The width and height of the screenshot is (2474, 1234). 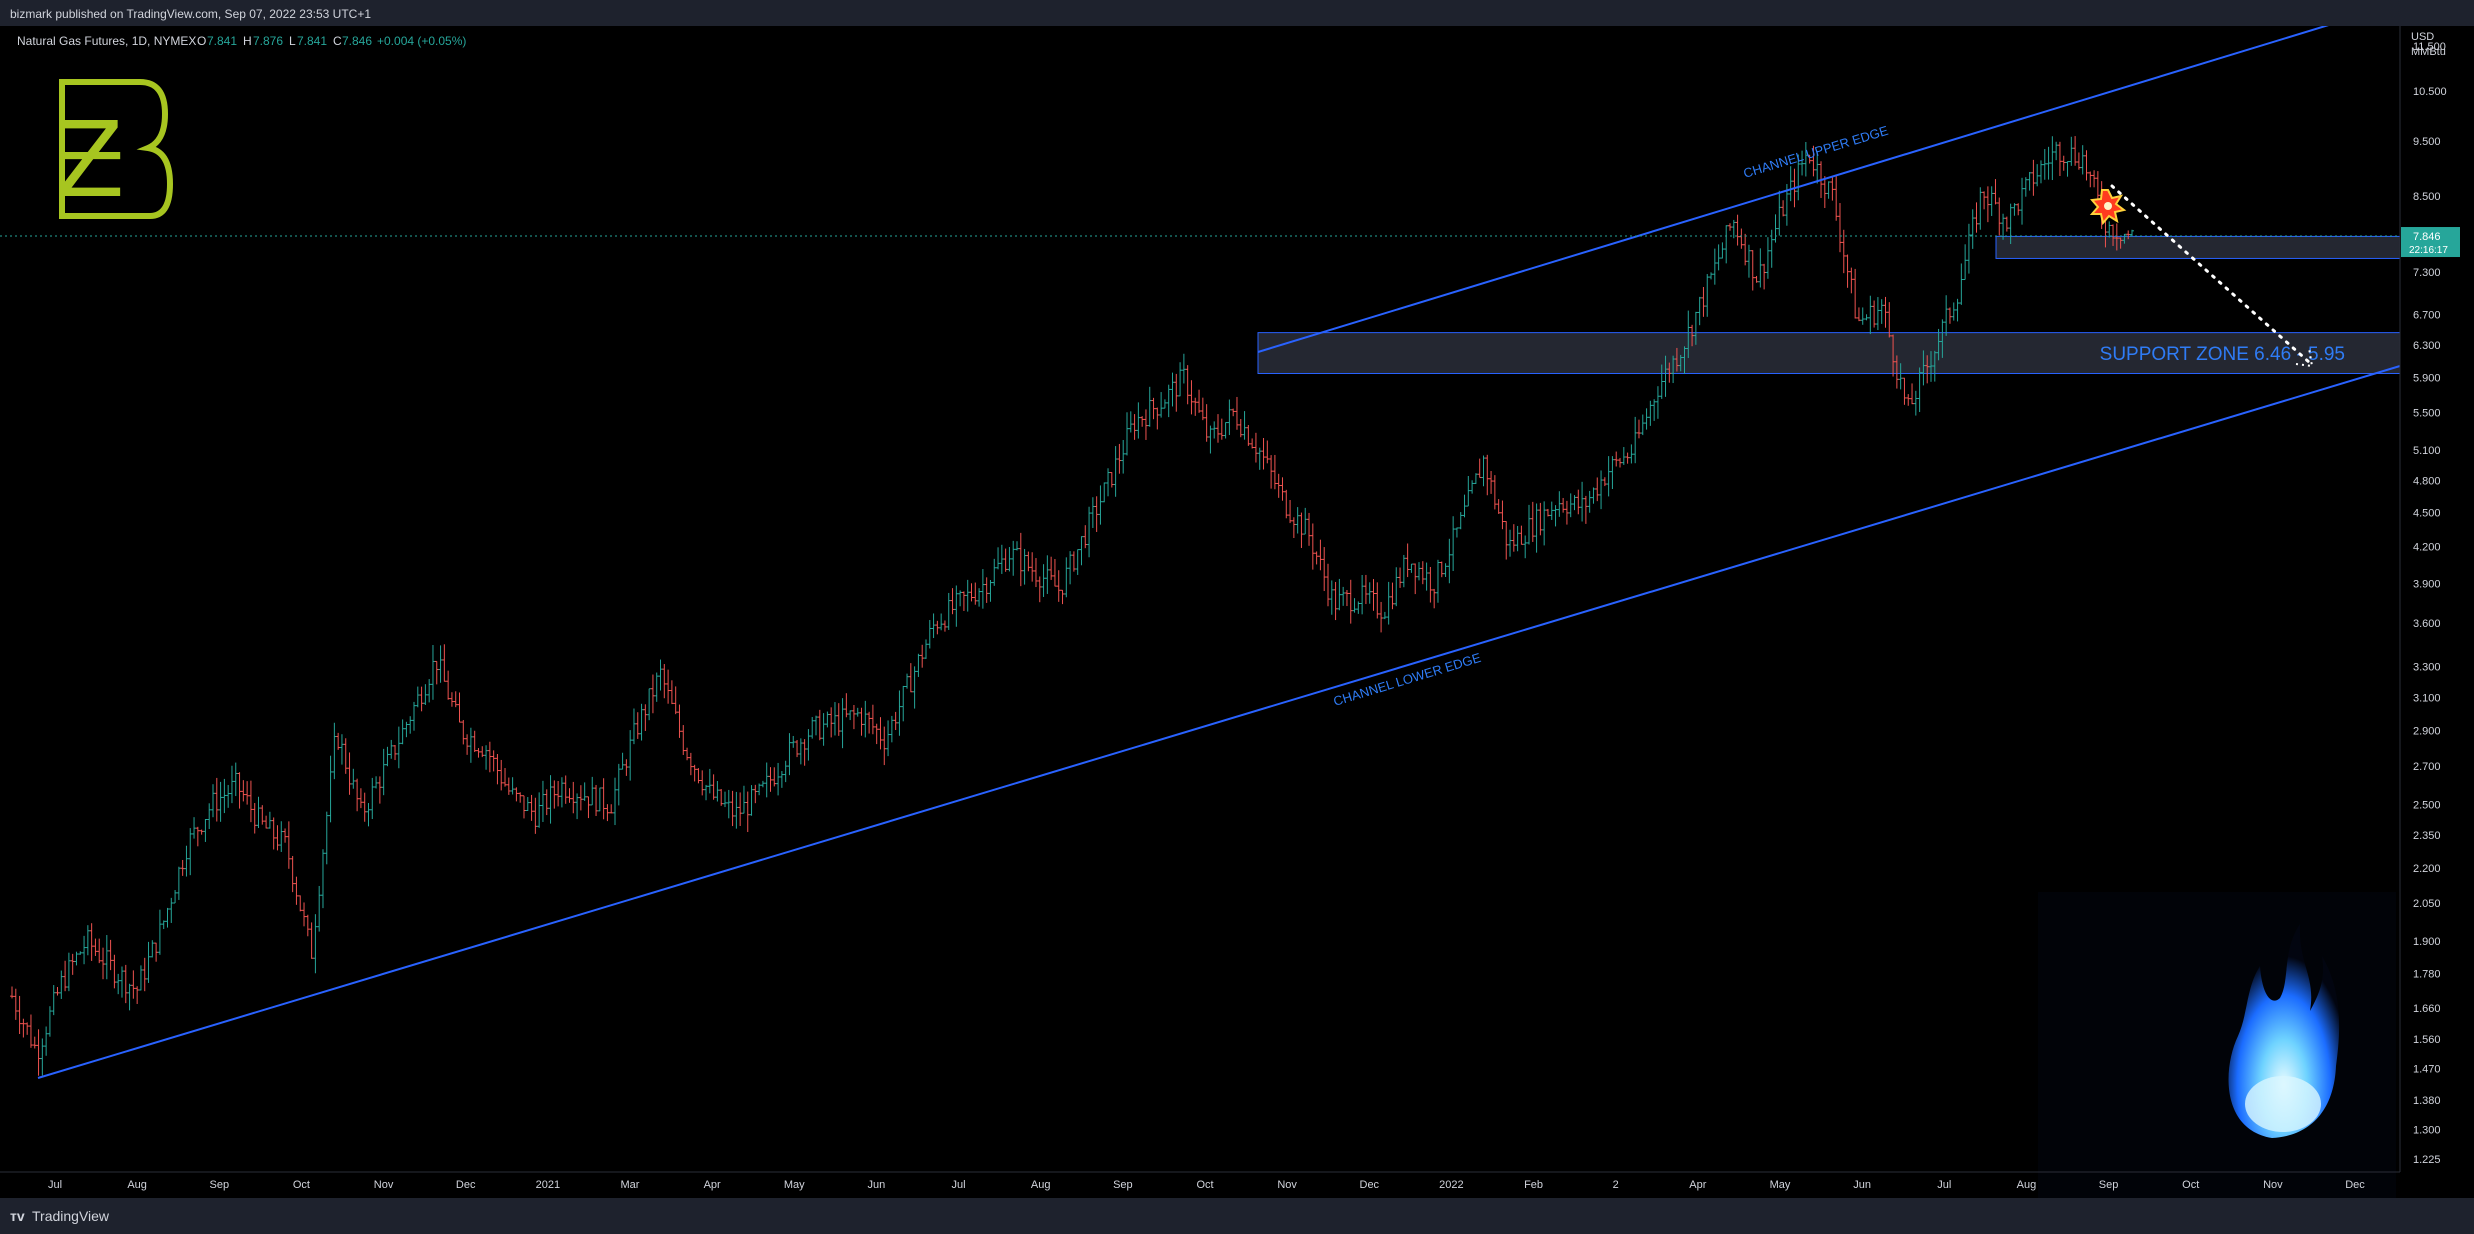 What do you see at coordinates (2427, 548) in the screenshot?
I see `price-tick-label: 4.200` at bounding box center [2427, 548].